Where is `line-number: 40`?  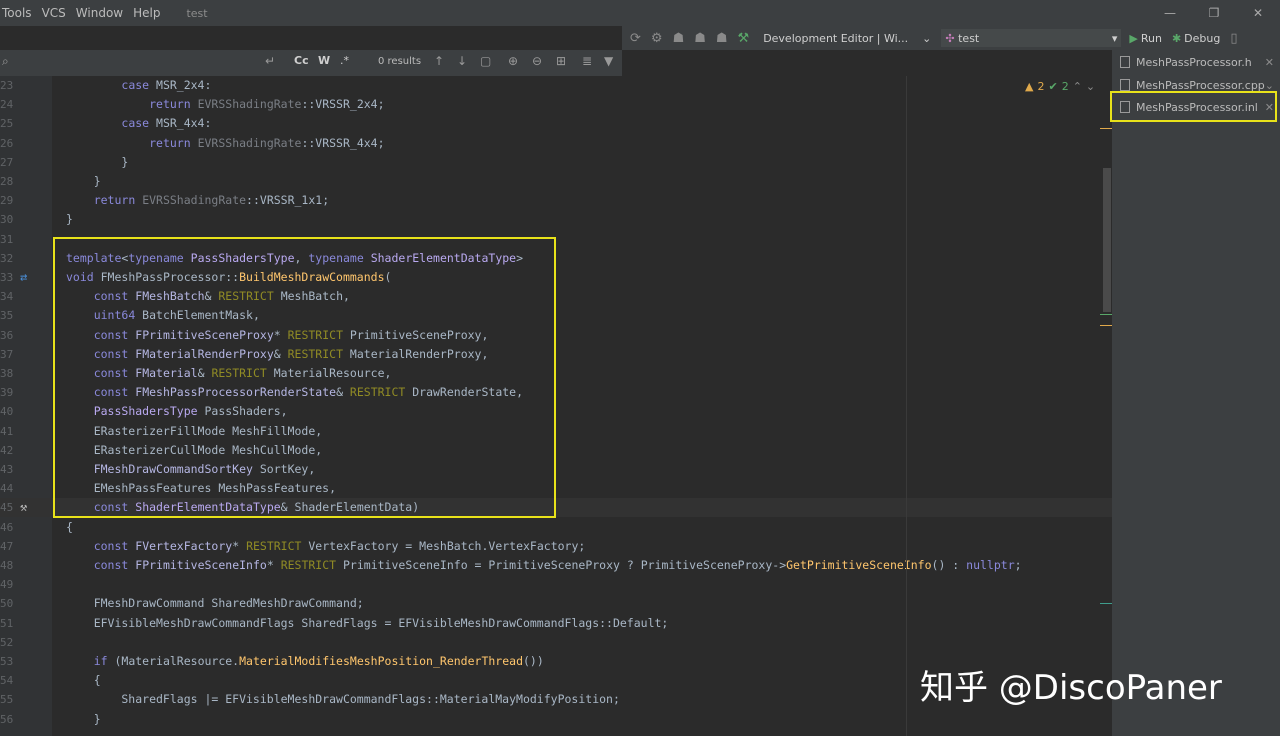
line-number: 40 is located at coordinates (7, 412).